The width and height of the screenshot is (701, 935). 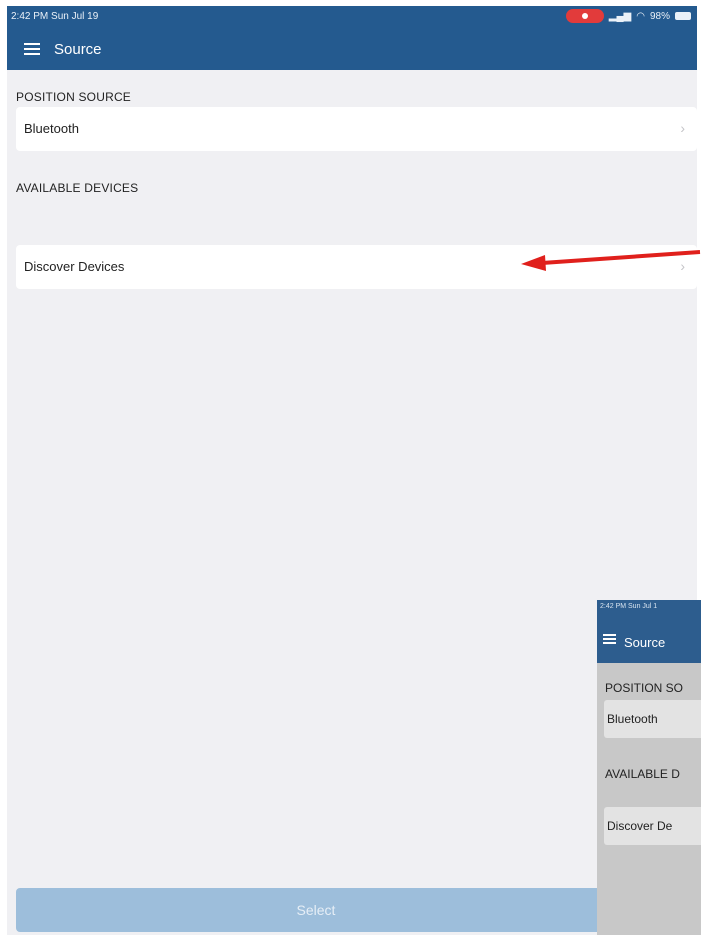 What do you see at coordinates (640, 826) in the screenshot?
I see `thumbnail-discover-label: Discover De` at bounding box center [640, 826].